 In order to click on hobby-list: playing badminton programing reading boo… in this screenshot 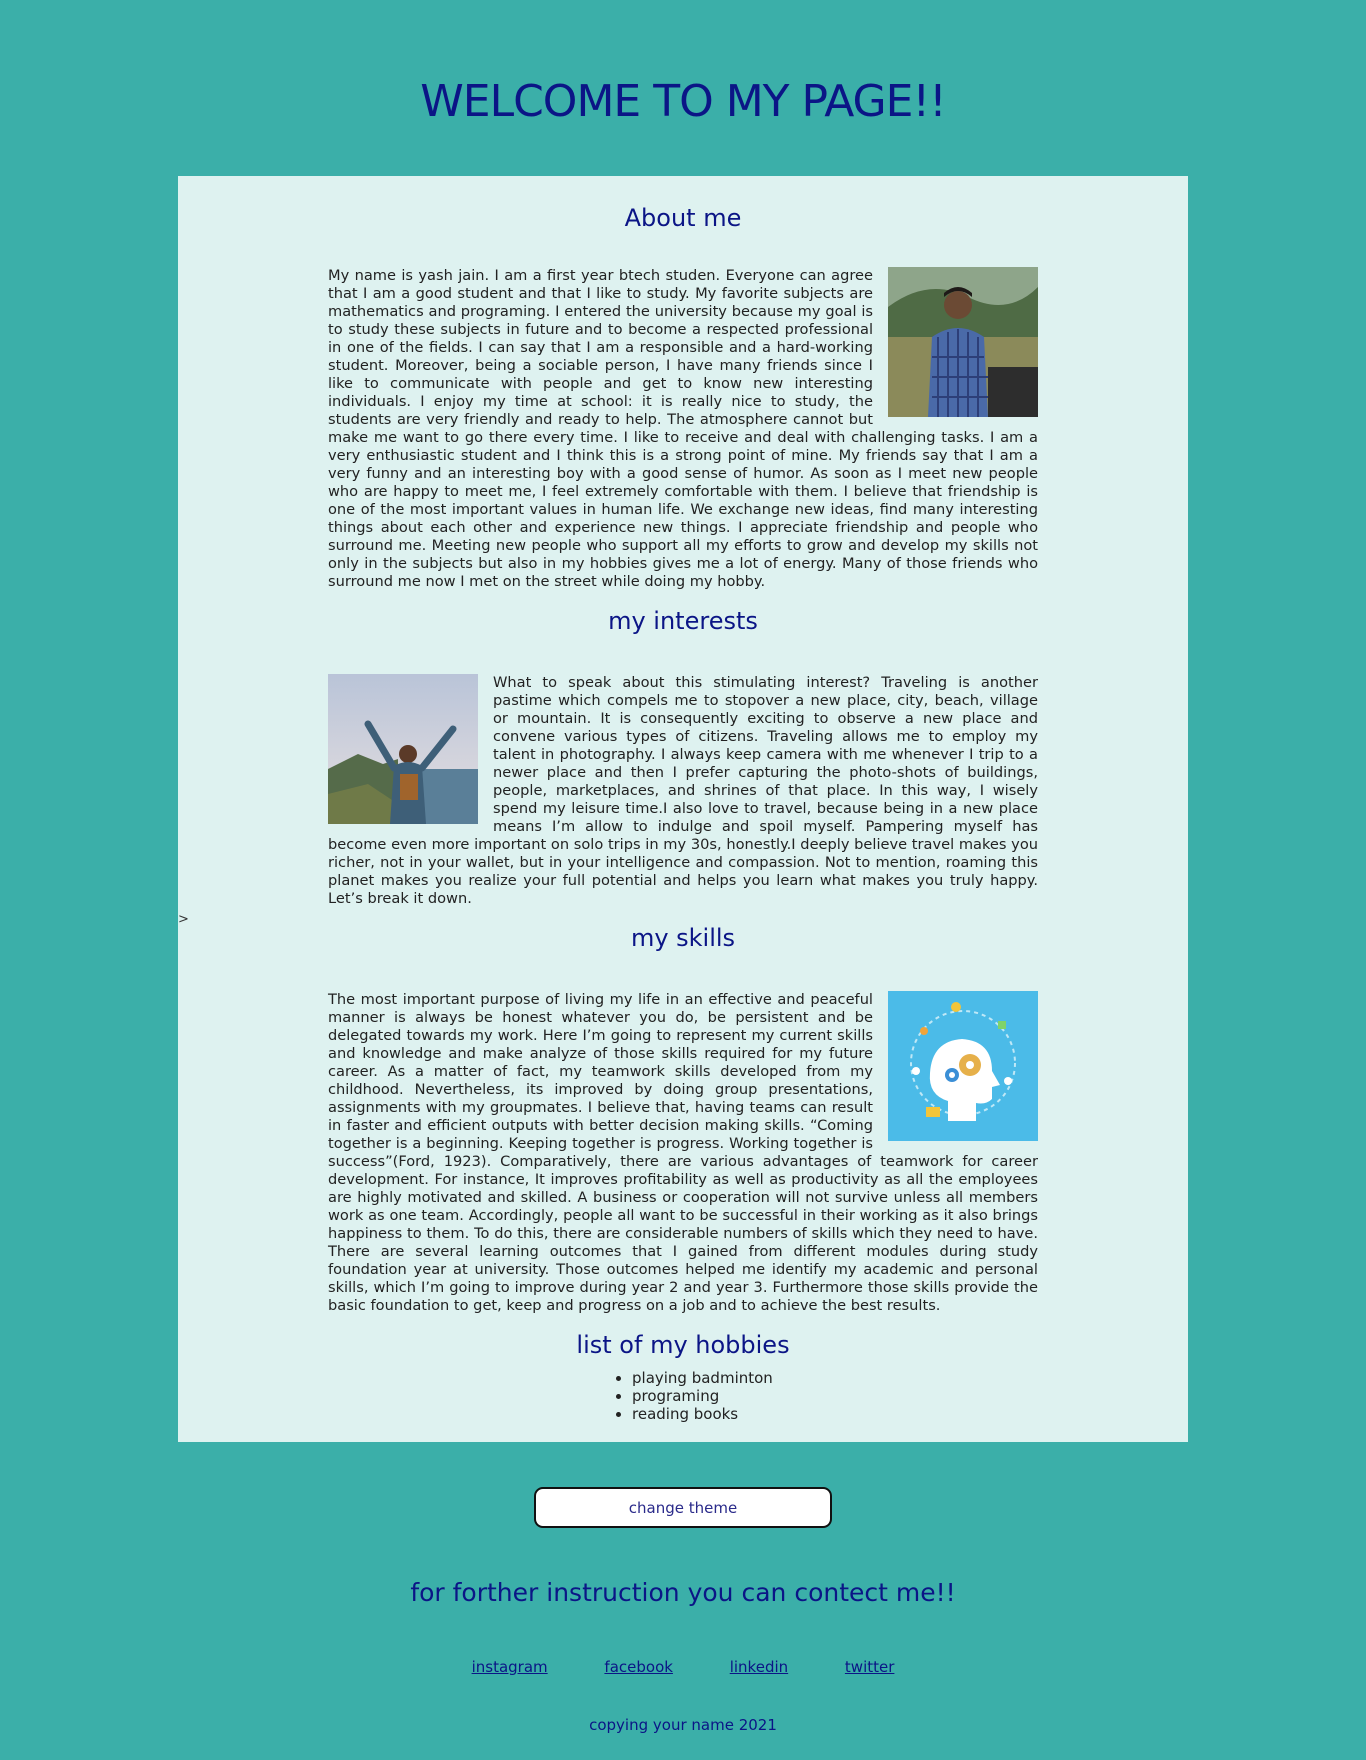, I will do `click(766, 1396)`.